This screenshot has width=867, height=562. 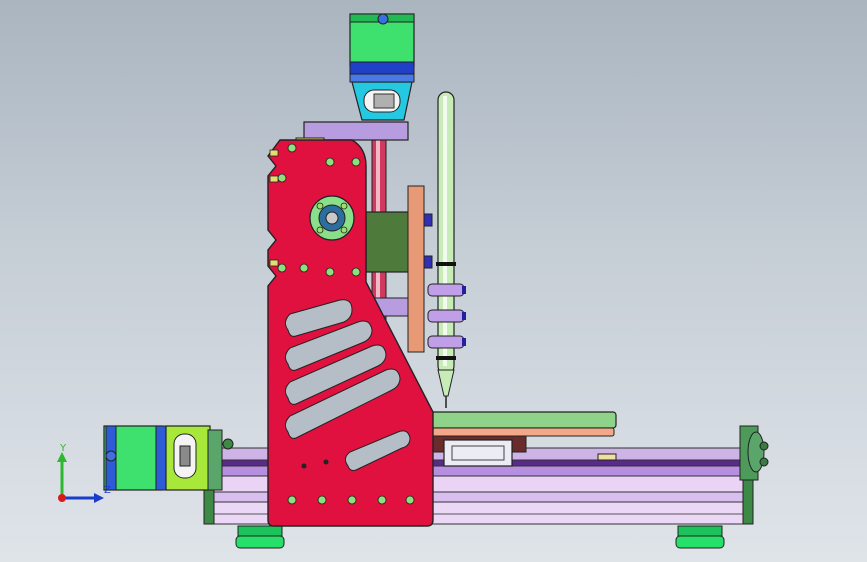 I want to click on pen-holder, so click(x=446, y=316).